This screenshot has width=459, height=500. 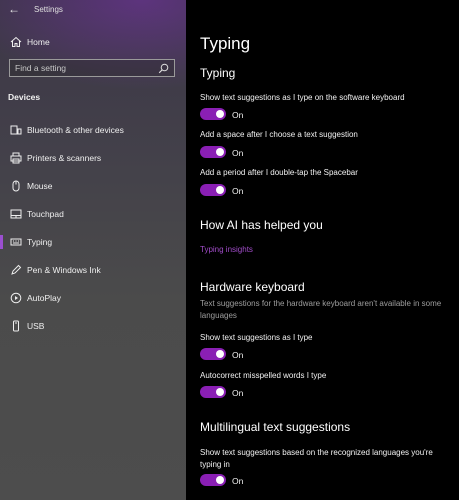 I want to click on section-heading-ai: How AI has helped you, so click(x=261, y=225).